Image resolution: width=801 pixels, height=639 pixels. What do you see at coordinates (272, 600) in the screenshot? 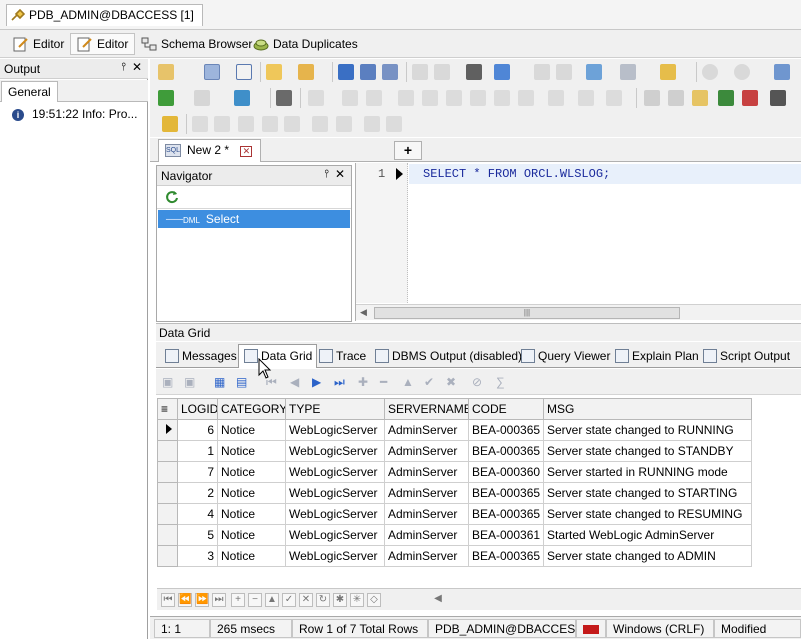
I see `edit-icon: ▲` at bounding box center [272, 600].